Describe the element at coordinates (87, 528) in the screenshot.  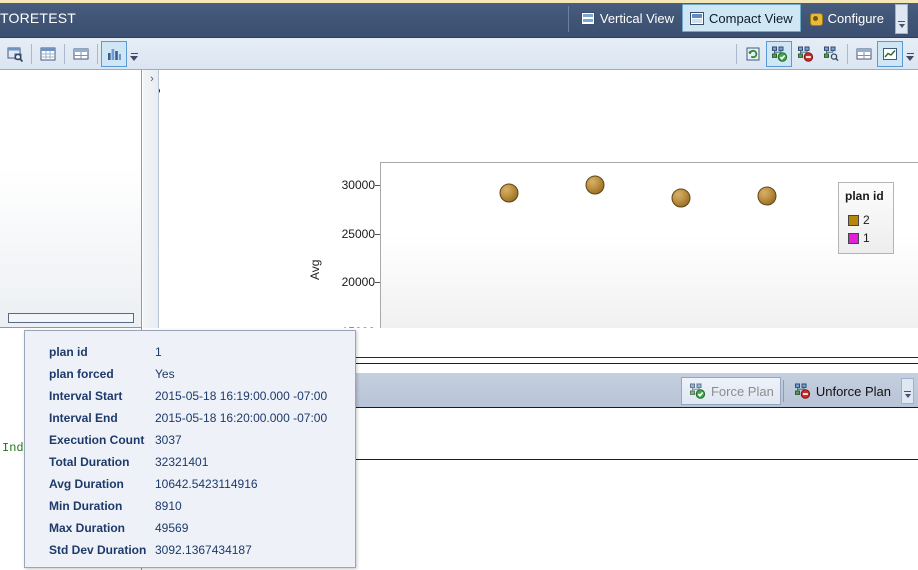
I see `tooltip-key: Max Duration` at that location.